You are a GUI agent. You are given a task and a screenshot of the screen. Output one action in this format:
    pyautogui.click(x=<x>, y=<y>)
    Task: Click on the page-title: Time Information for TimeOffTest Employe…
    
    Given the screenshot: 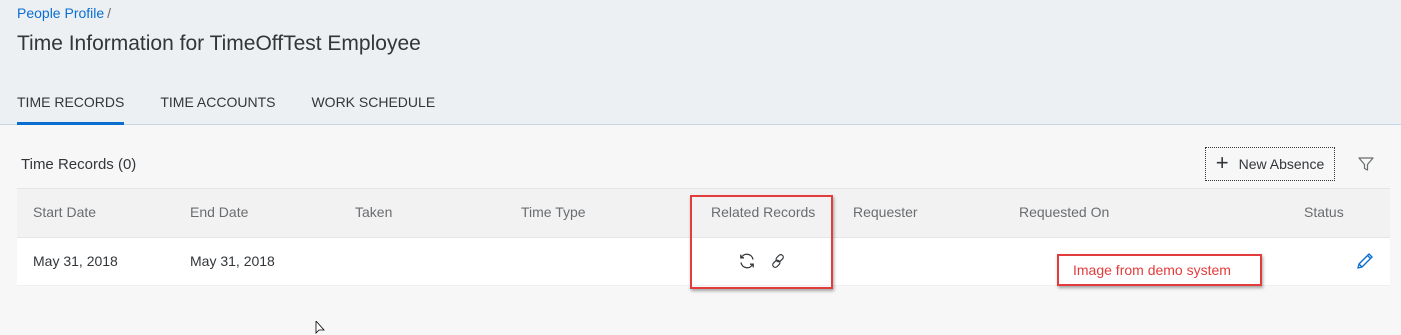 What is the action you would take?
    pyautogui.click(x=219, y=43)
    